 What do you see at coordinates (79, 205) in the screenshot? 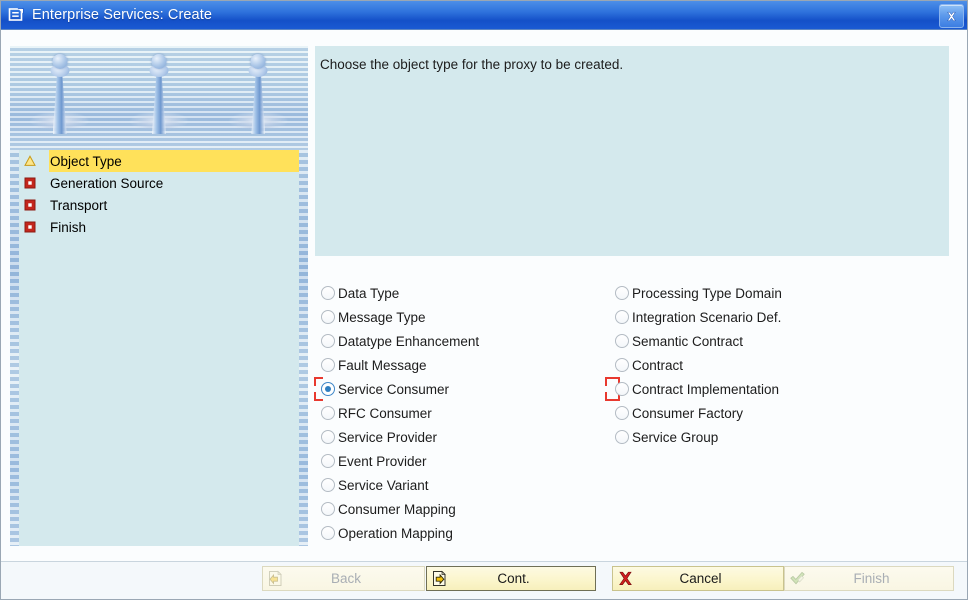
I see `sidebar-item-label: Transport` at bounding box center [79, 205].